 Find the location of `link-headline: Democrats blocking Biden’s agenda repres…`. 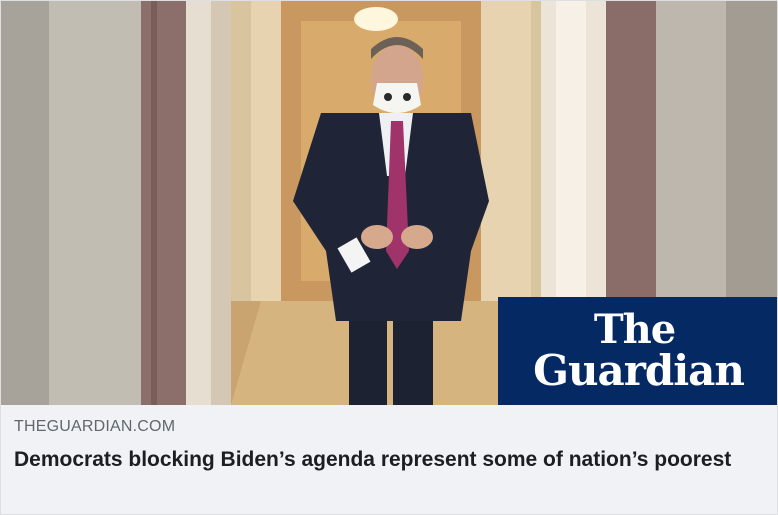

link-headline: Democrats blocking Biden’s agenda repres… is located at coordinates (390, 459).